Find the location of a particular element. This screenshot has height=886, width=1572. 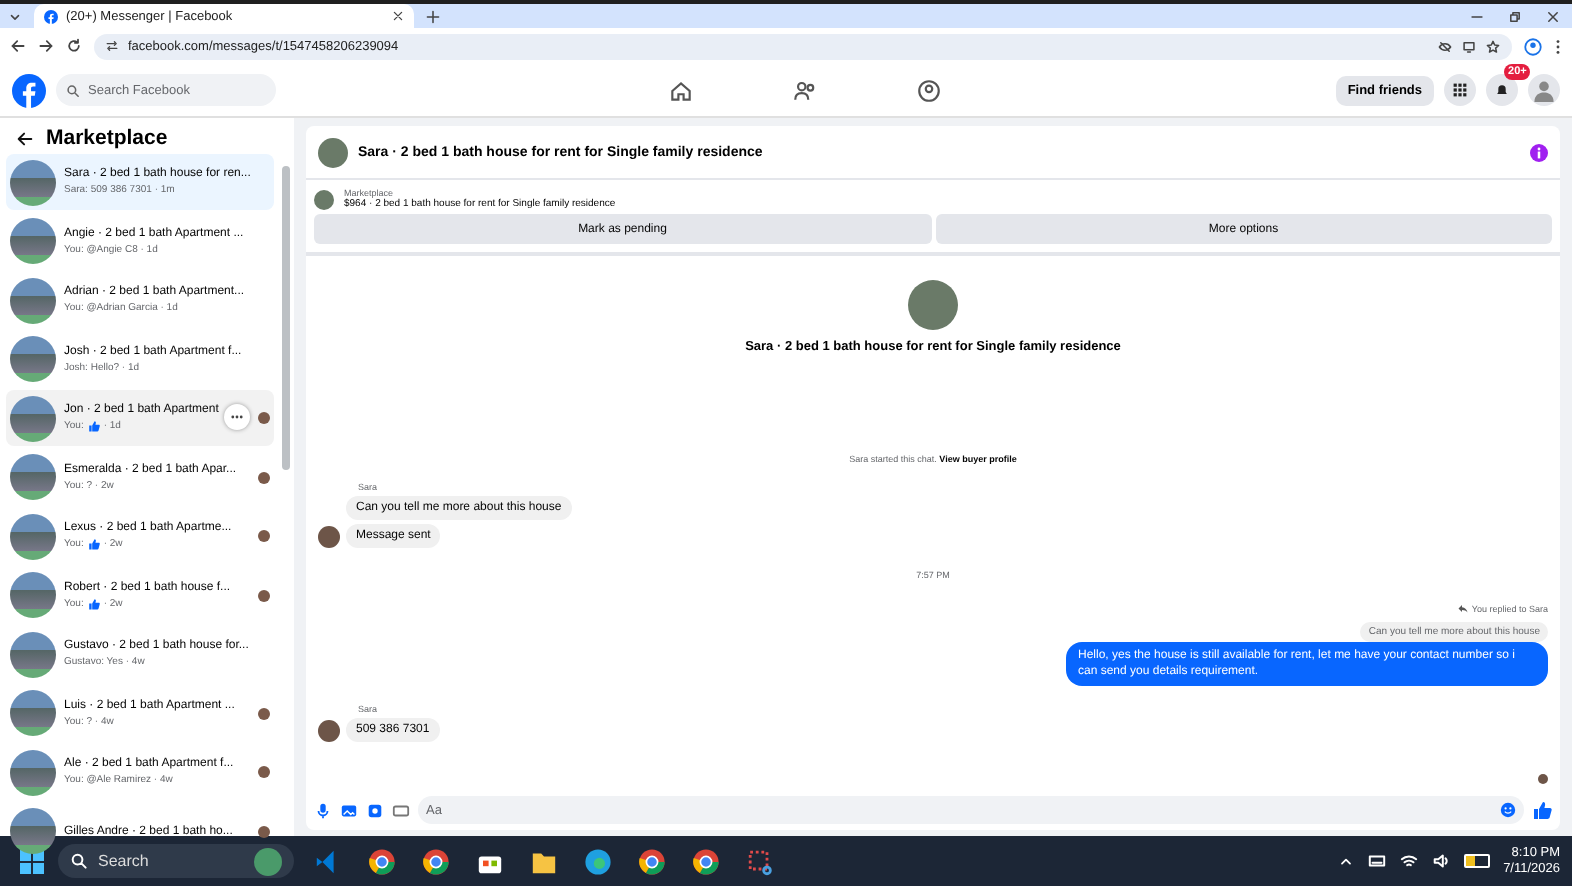

reply-arrow-icon is located at coordinates (1462, 609).